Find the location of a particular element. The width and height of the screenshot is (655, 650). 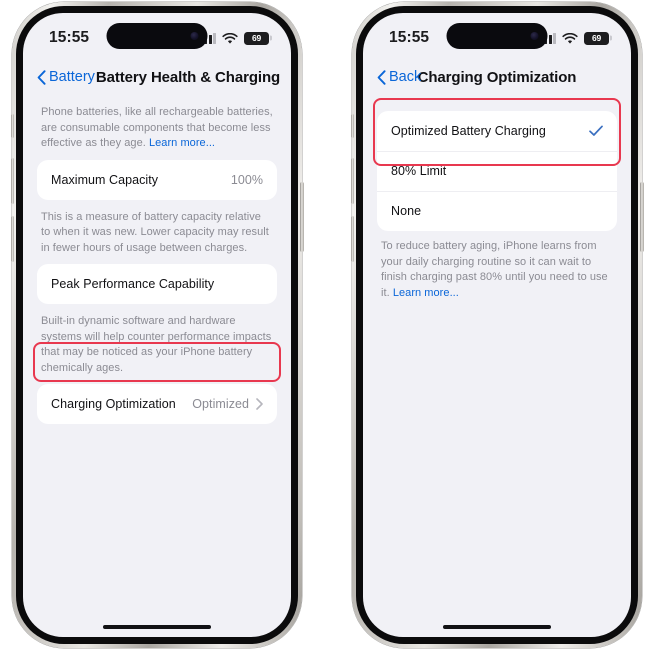

option-80-percent-limit: 80% Limit is located at coordinates (497, 171).